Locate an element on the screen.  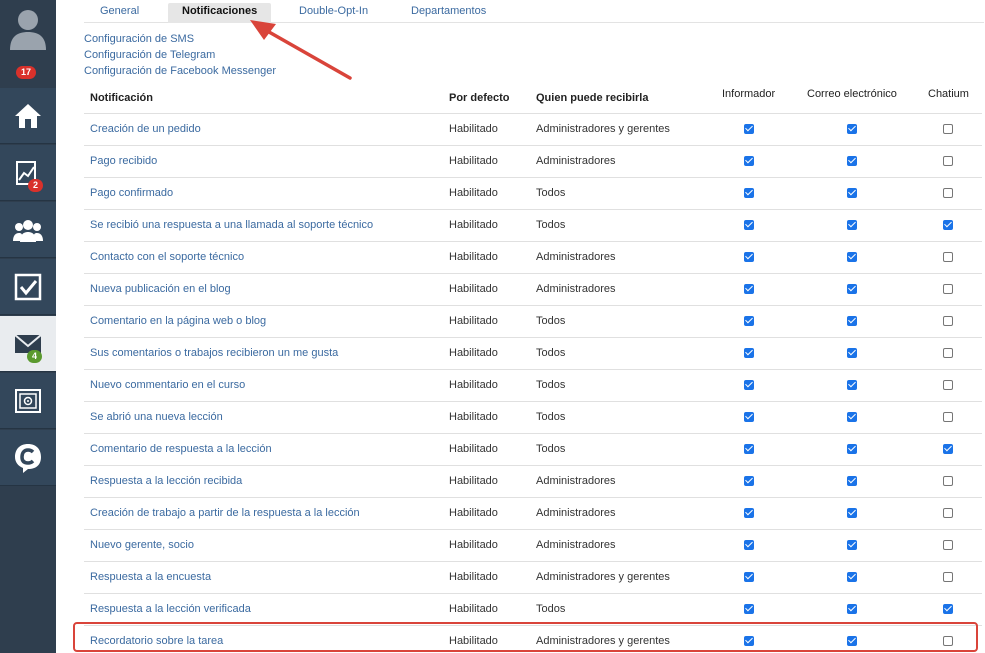
notification-name-link: Creación de un pedido is located at coordinates (145, 129).